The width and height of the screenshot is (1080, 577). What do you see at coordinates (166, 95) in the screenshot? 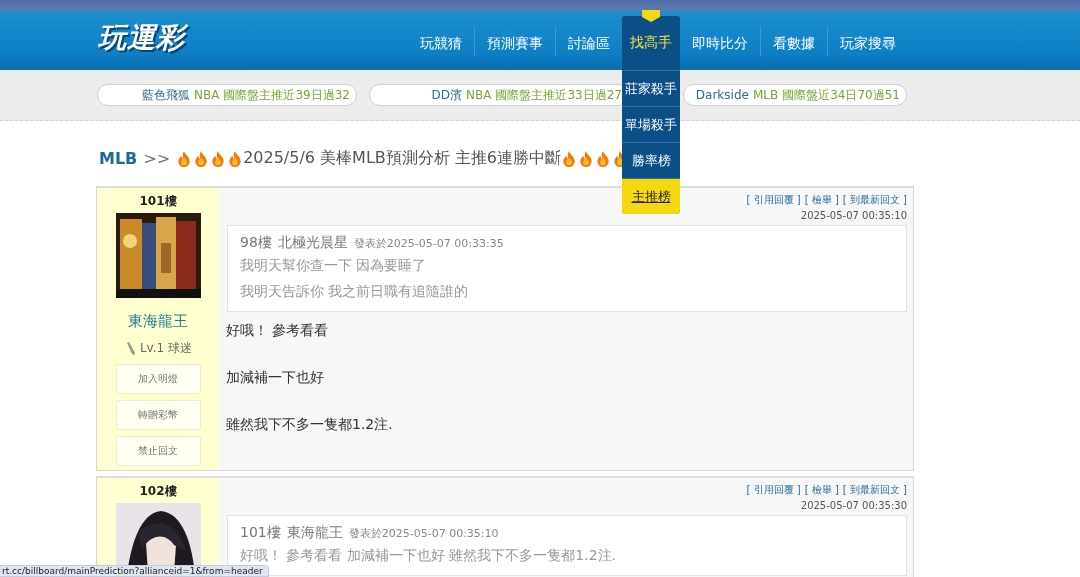
I see `player-name: 藍色飛狐` at bounding box center [166, 95].